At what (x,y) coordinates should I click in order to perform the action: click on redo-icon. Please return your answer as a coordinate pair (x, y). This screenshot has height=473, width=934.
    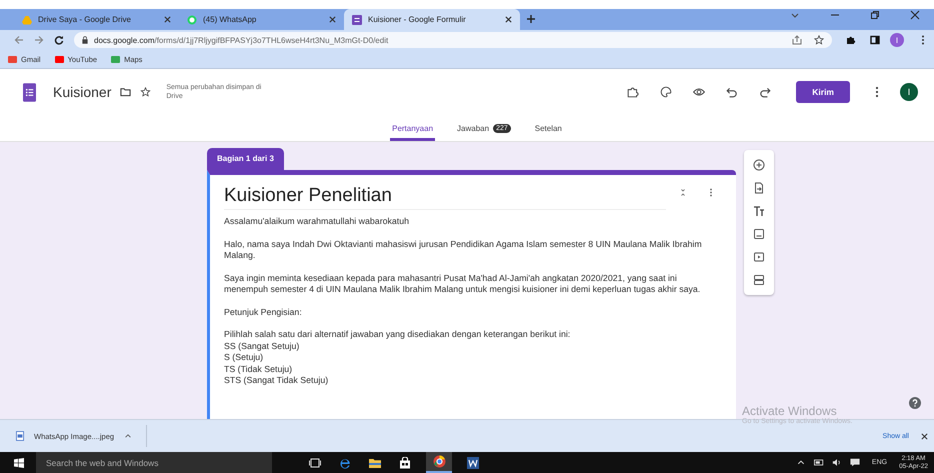
    Looking at the image, I should click on (765, 92).